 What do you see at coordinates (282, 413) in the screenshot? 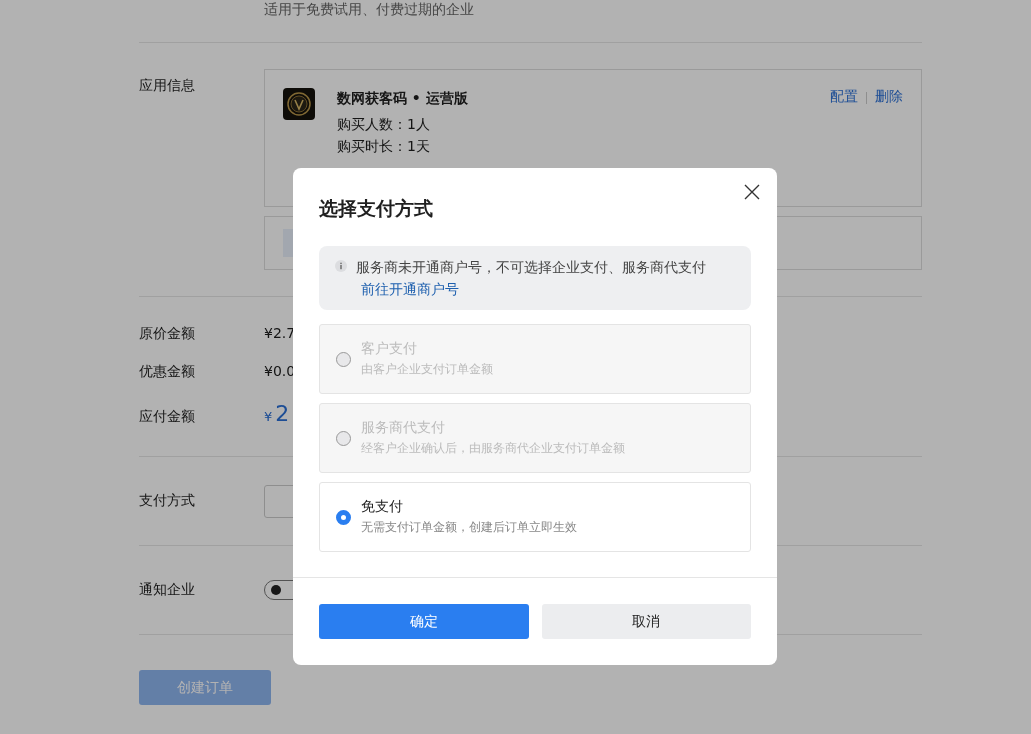
I see `amount-value: 2` at bounding box center [282, 413].